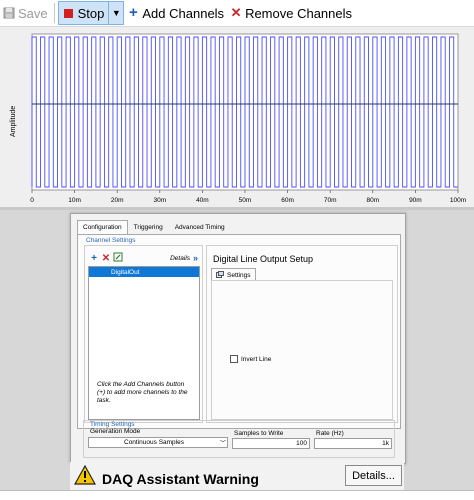 The width and height of the screenshot is (474, 500). Describe the element at coordinates (299, 13) in the screenshot. I see `remove-channels-label: Remove Channels` at that location.